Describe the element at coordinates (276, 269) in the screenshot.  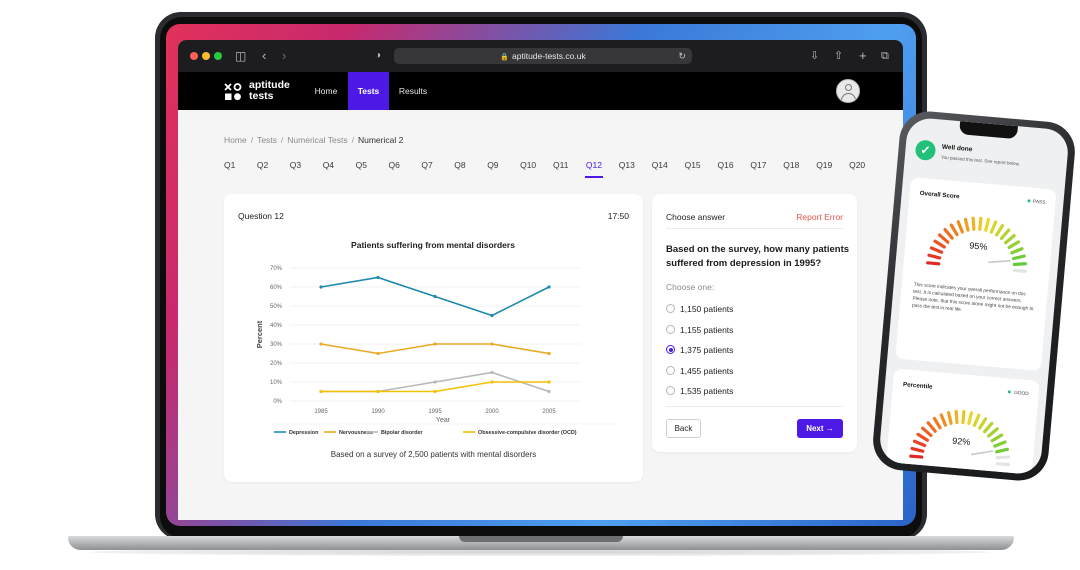
I see `y-tick-label: 70%` at that location.